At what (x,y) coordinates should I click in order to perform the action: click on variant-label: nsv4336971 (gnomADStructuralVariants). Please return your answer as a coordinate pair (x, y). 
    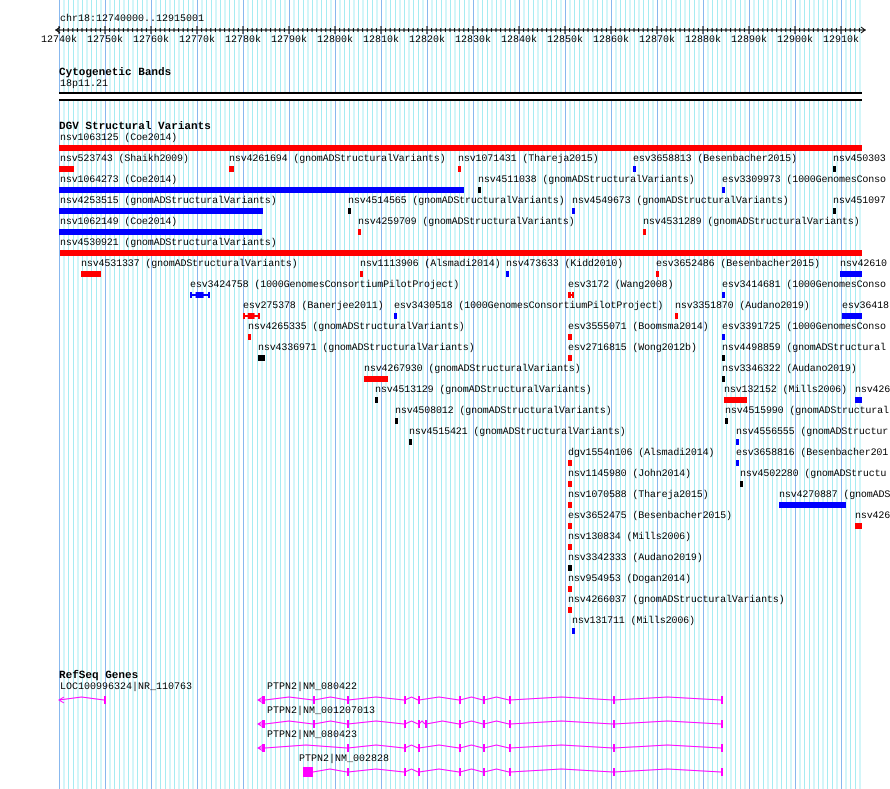
    Looking at the image, I should click on (366, 349).